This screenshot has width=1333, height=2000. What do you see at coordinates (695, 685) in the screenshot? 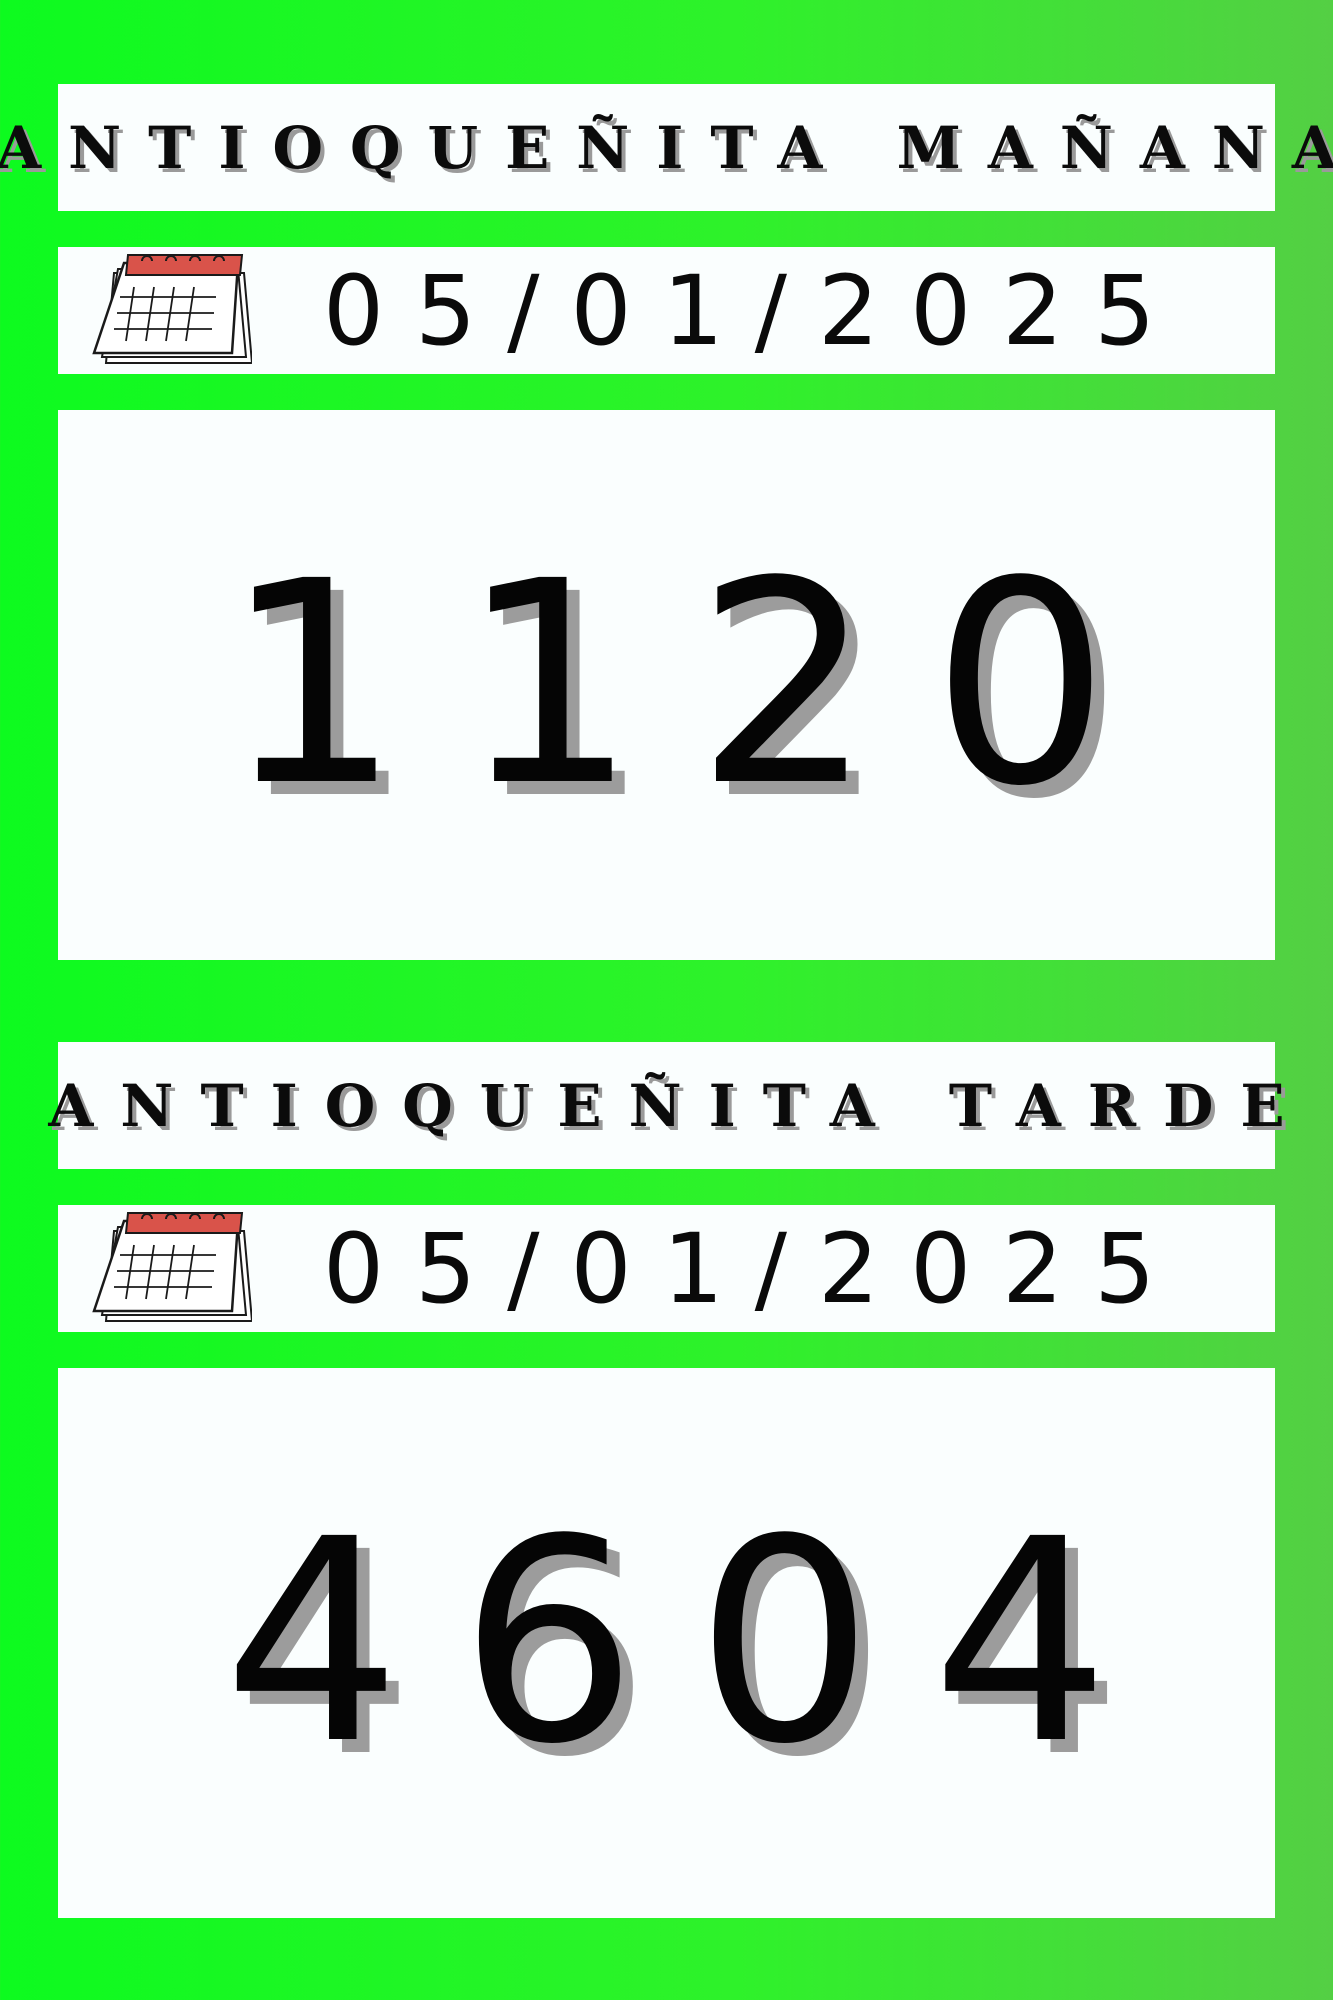
I see `winning-number-manana: 1120` at bounding box center [695, 685].